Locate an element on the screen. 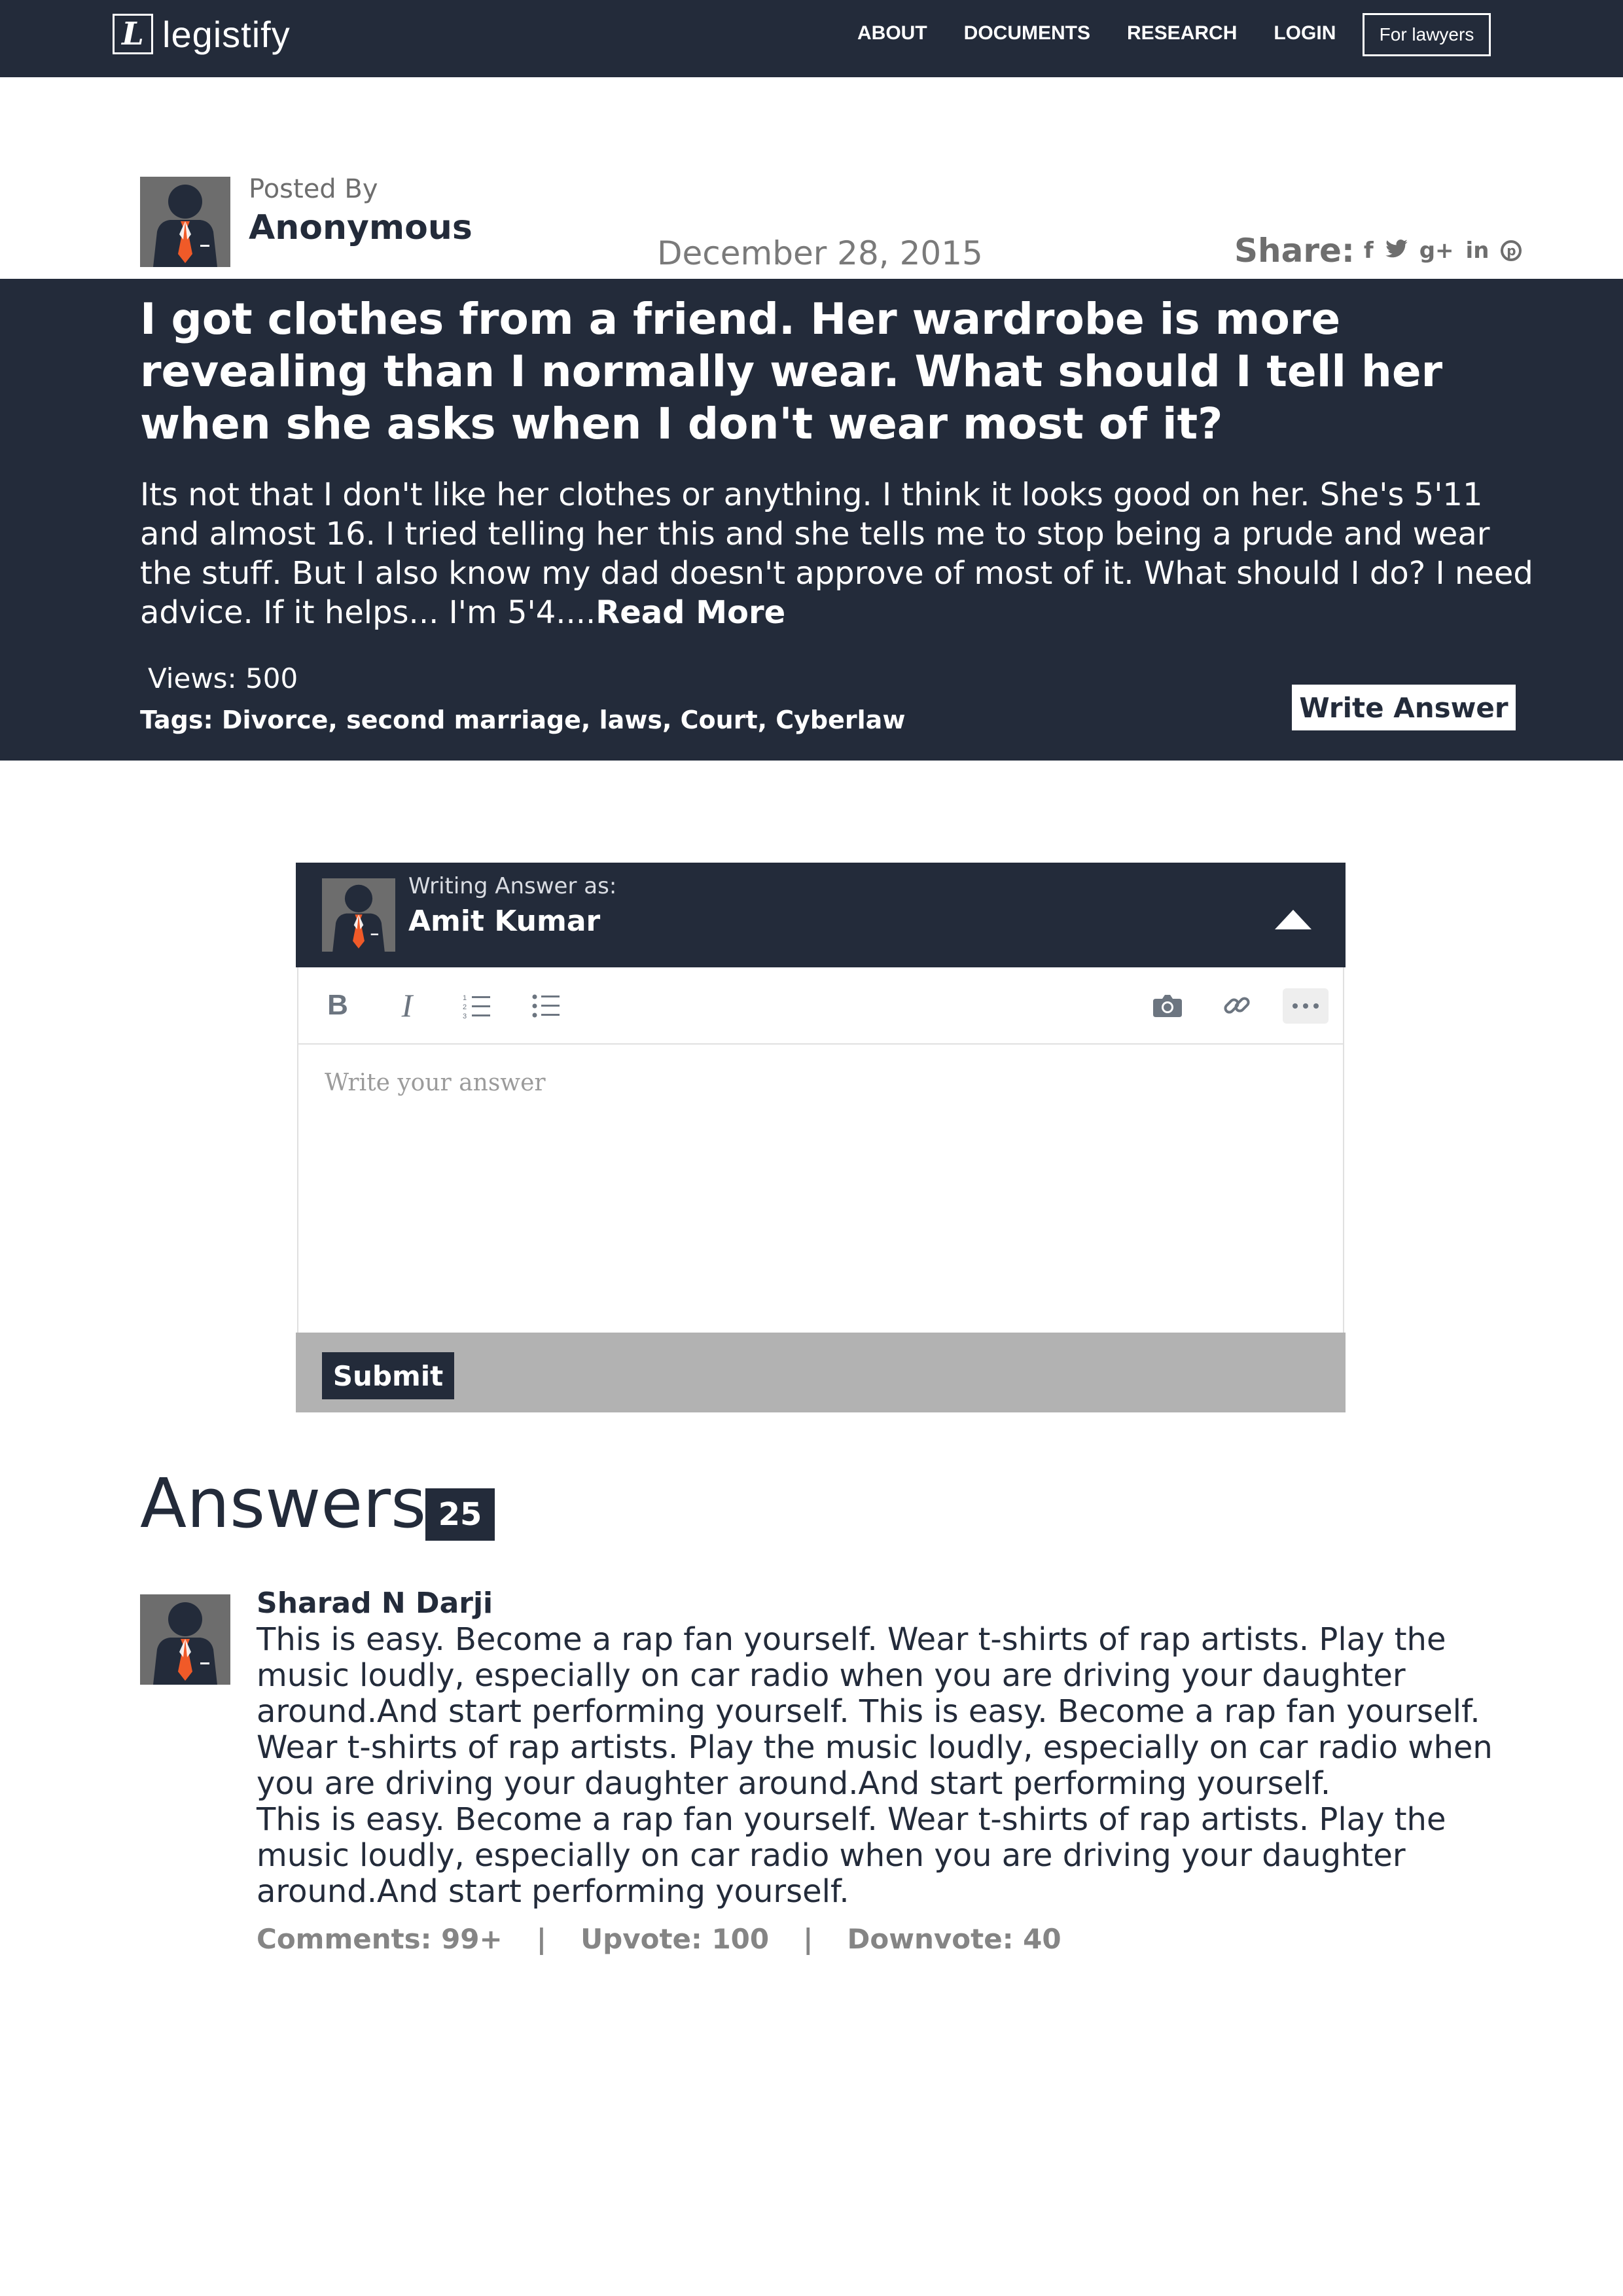 The height and width of the screenshot is (2296, 1623). pinterest-icon: p is located at coordinates (1512, 250).